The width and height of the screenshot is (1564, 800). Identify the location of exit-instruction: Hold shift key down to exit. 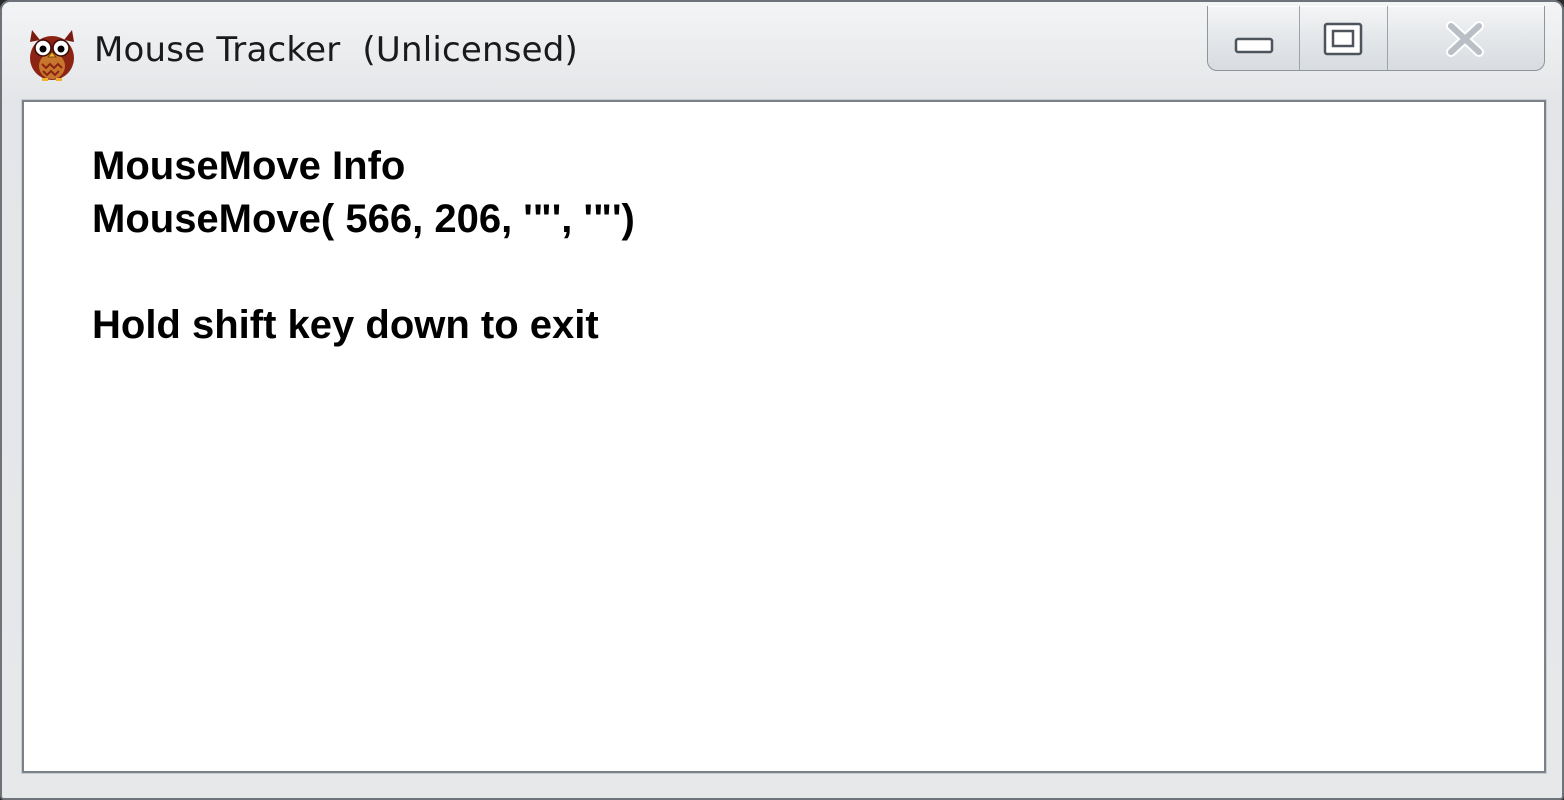
(345, 325).